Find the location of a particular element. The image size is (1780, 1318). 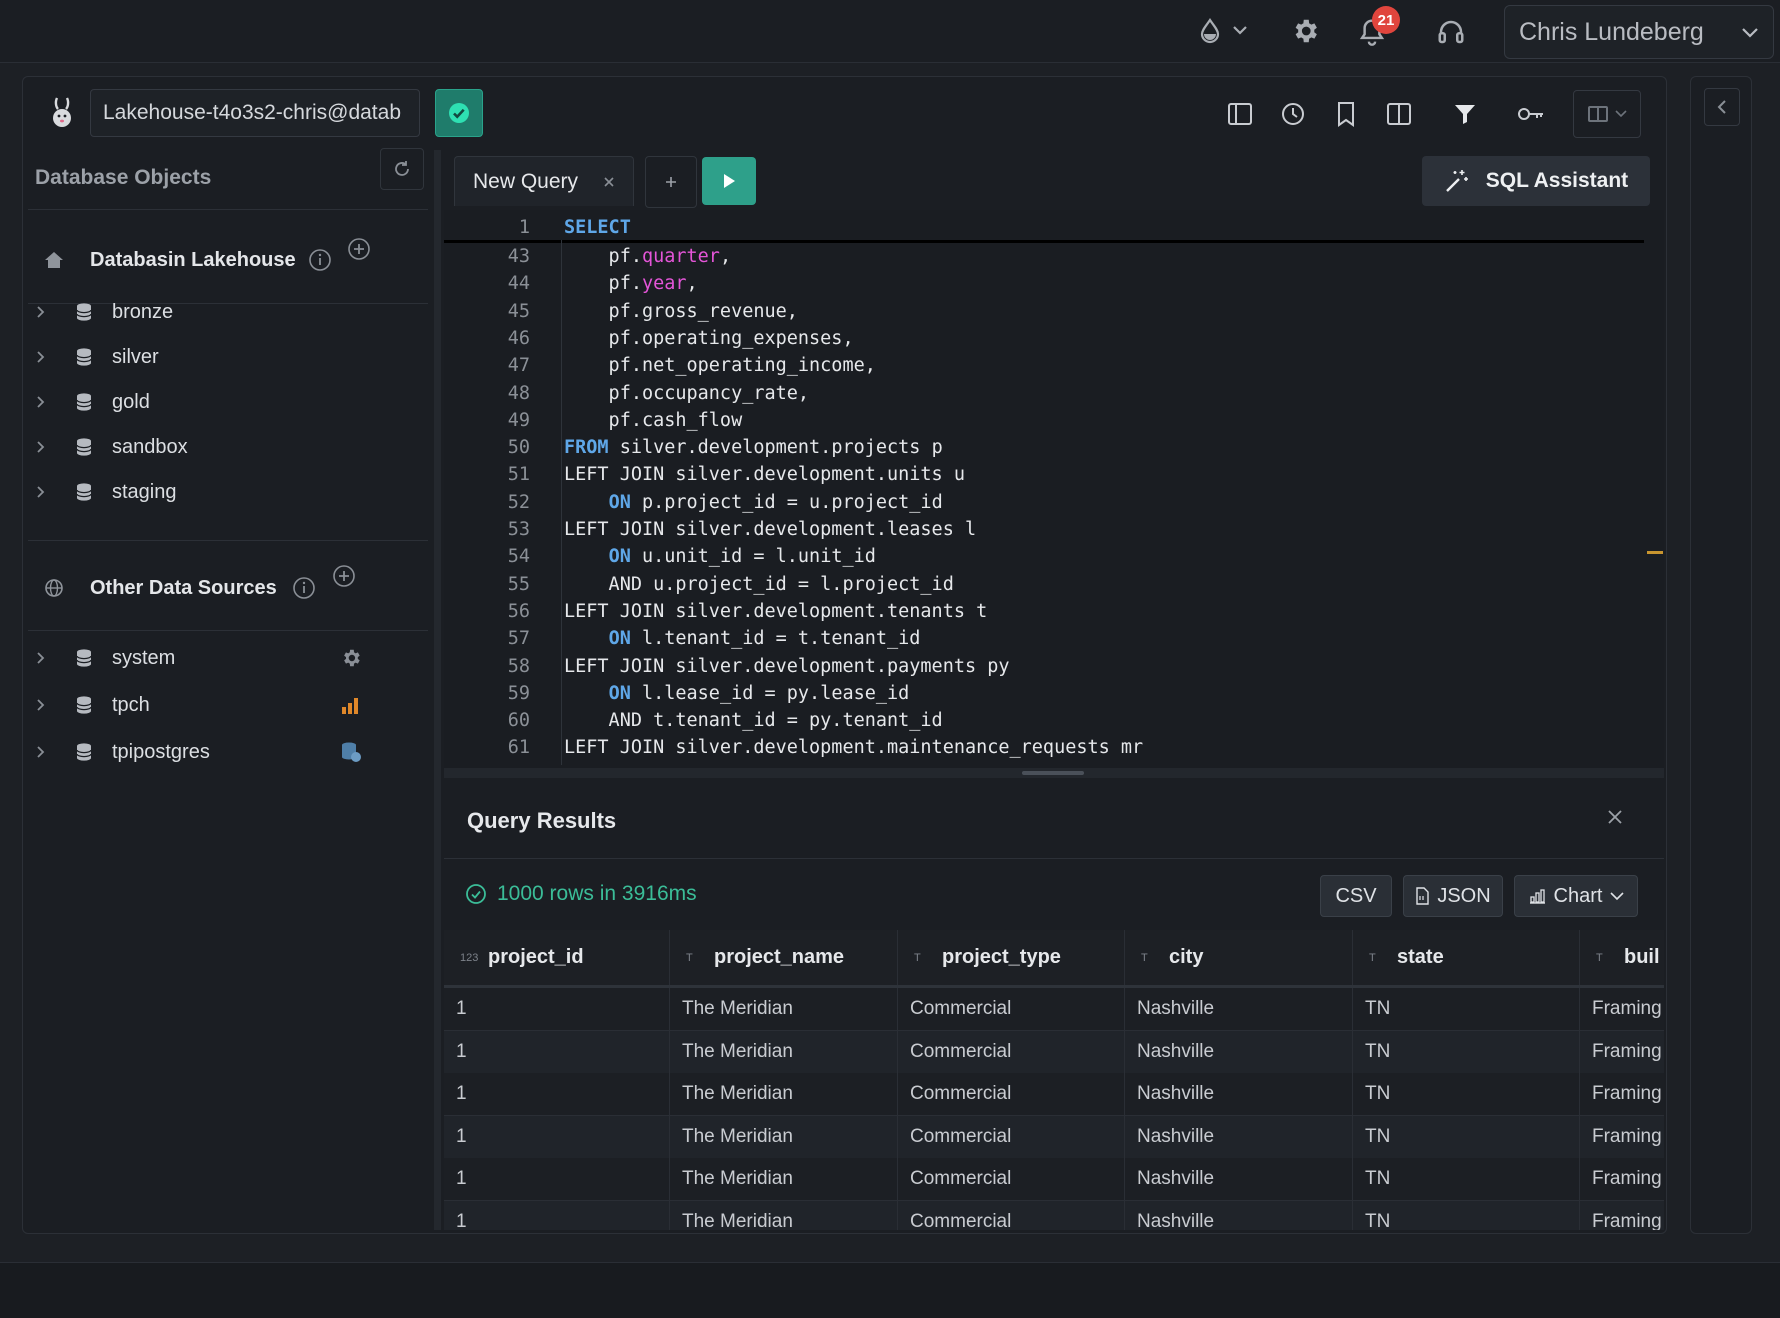

code-text: pf.operating_expenses, is located at coordinates (709, 338).